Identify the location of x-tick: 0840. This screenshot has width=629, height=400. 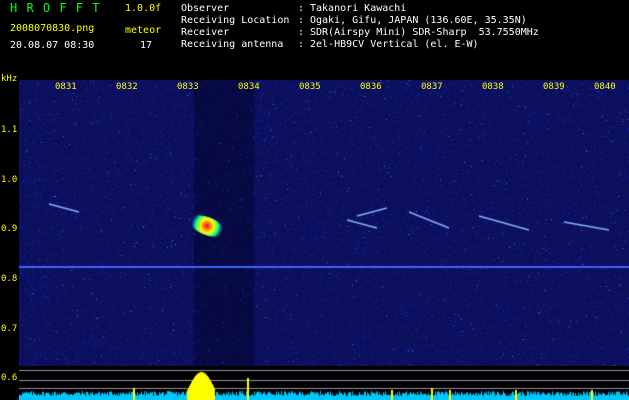
(605, 87).